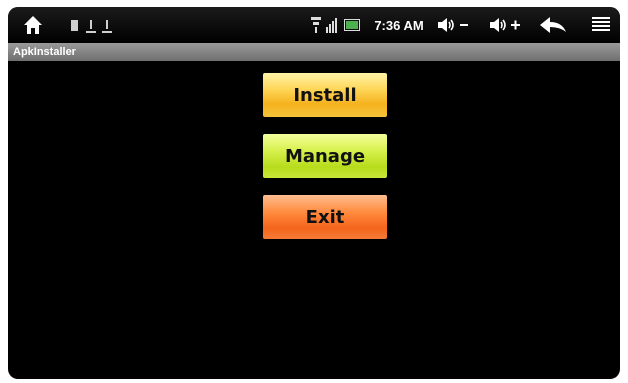 Image resolution: width=628 pixels, height=383 pixels. I want to click on wifi-icon, so click(316, 25).